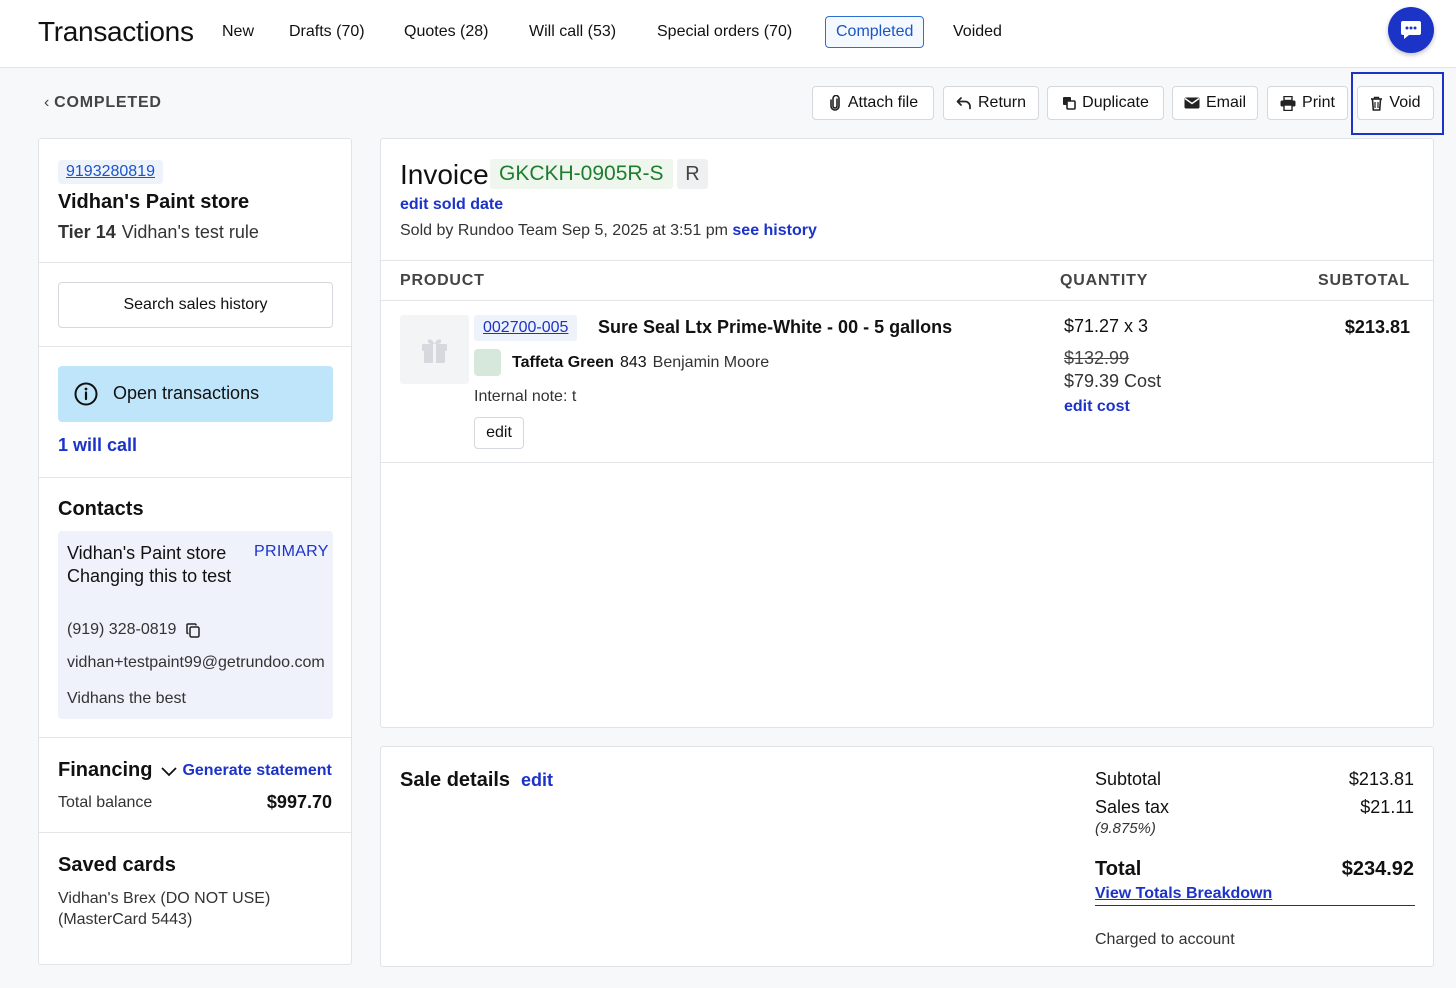  Describe the element at coordinates (87, 232) in the screenshot. I see `tier-label: Tier 14` at that location.